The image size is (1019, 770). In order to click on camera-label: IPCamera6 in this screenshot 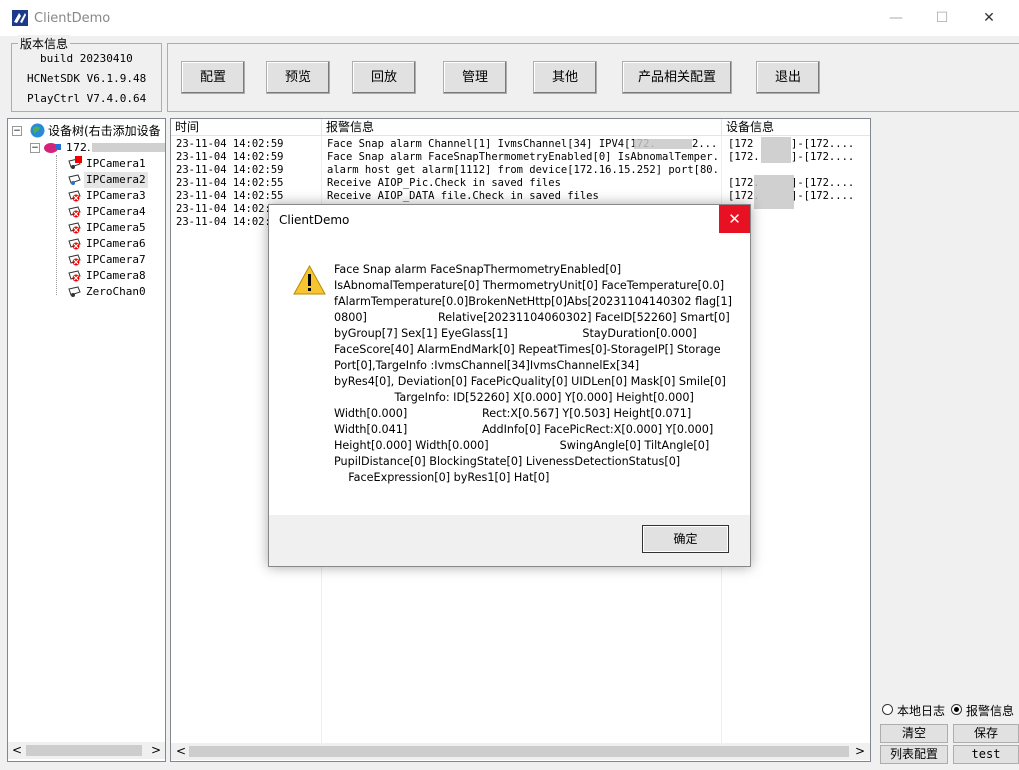, I will do `click(116, 243)`.